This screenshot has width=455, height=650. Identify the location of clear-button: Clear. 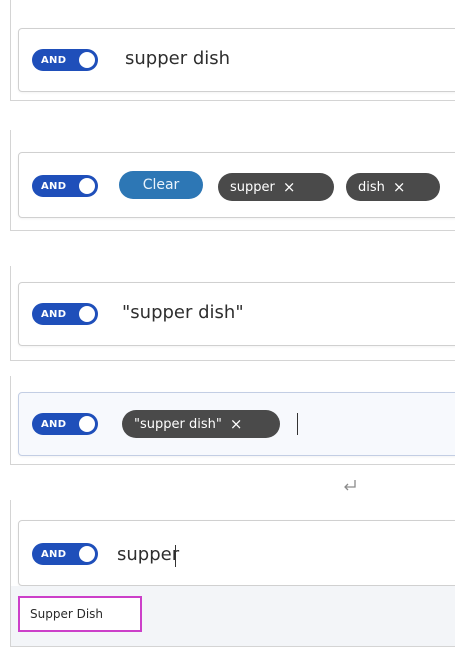
(161, 185).